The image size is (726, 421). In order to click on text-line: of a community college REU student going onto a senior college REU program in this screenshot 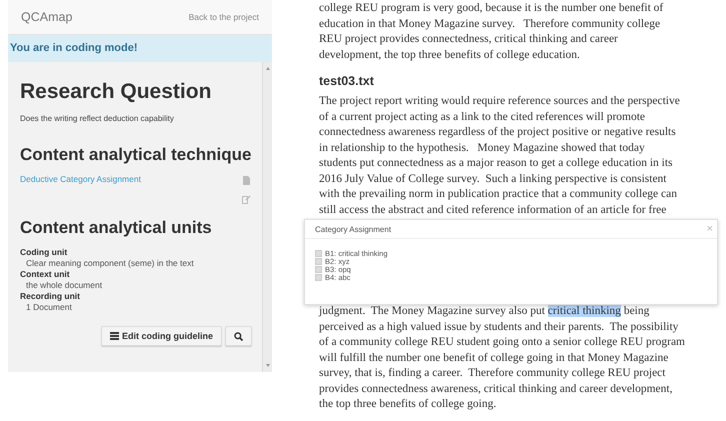, I will do `click(502, 342)`.